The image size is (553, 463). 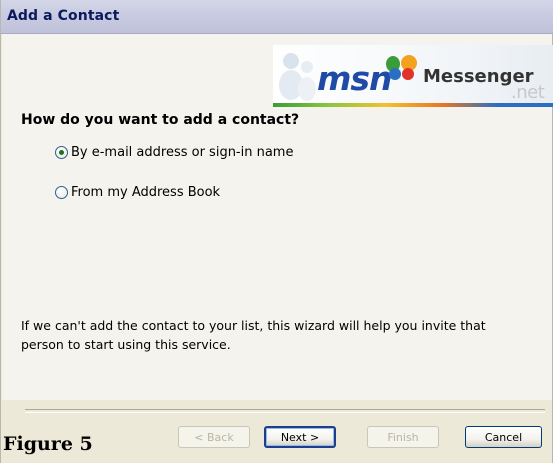 What do you see at coordinates (61, 152) in the screenshot?
I see `radio-email` at bounding box center [61, 152].